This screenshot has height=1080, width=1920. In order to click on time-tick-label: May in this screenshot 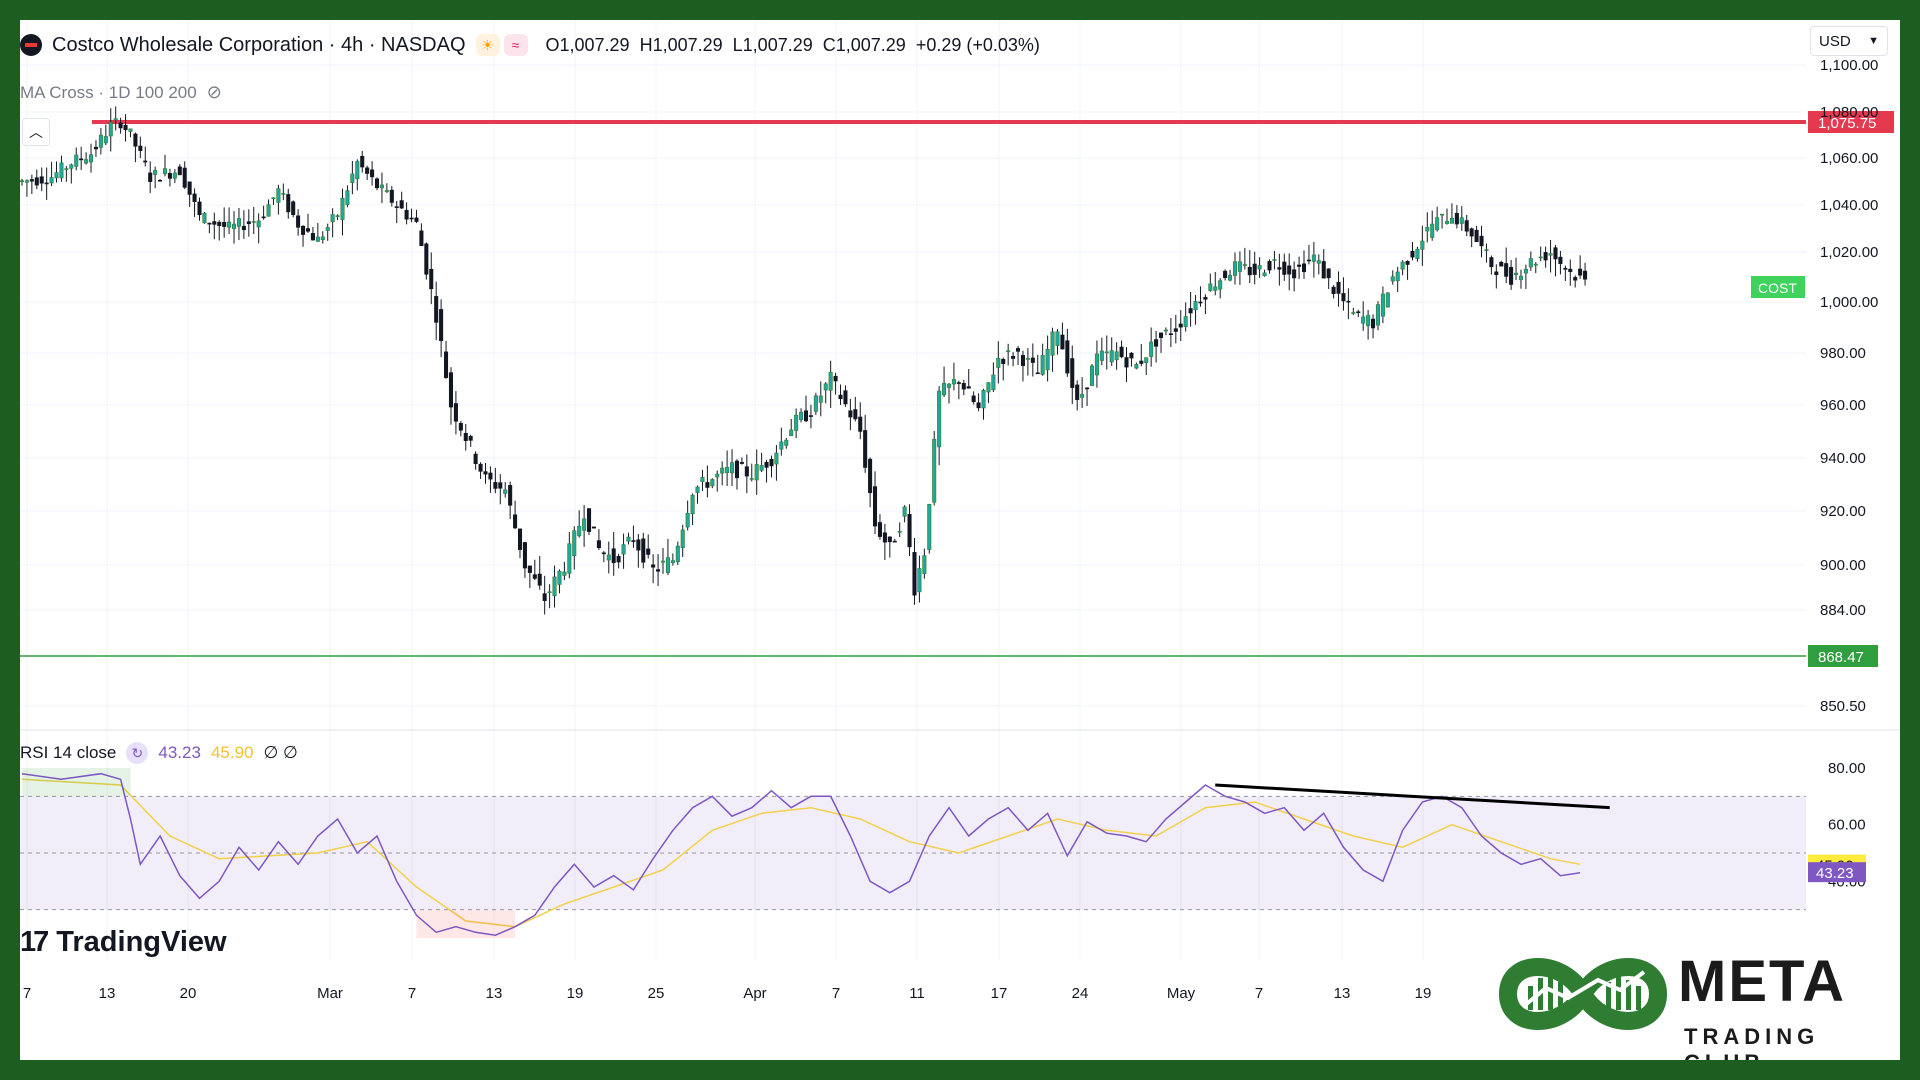, I will do `click(1181, 993)`.